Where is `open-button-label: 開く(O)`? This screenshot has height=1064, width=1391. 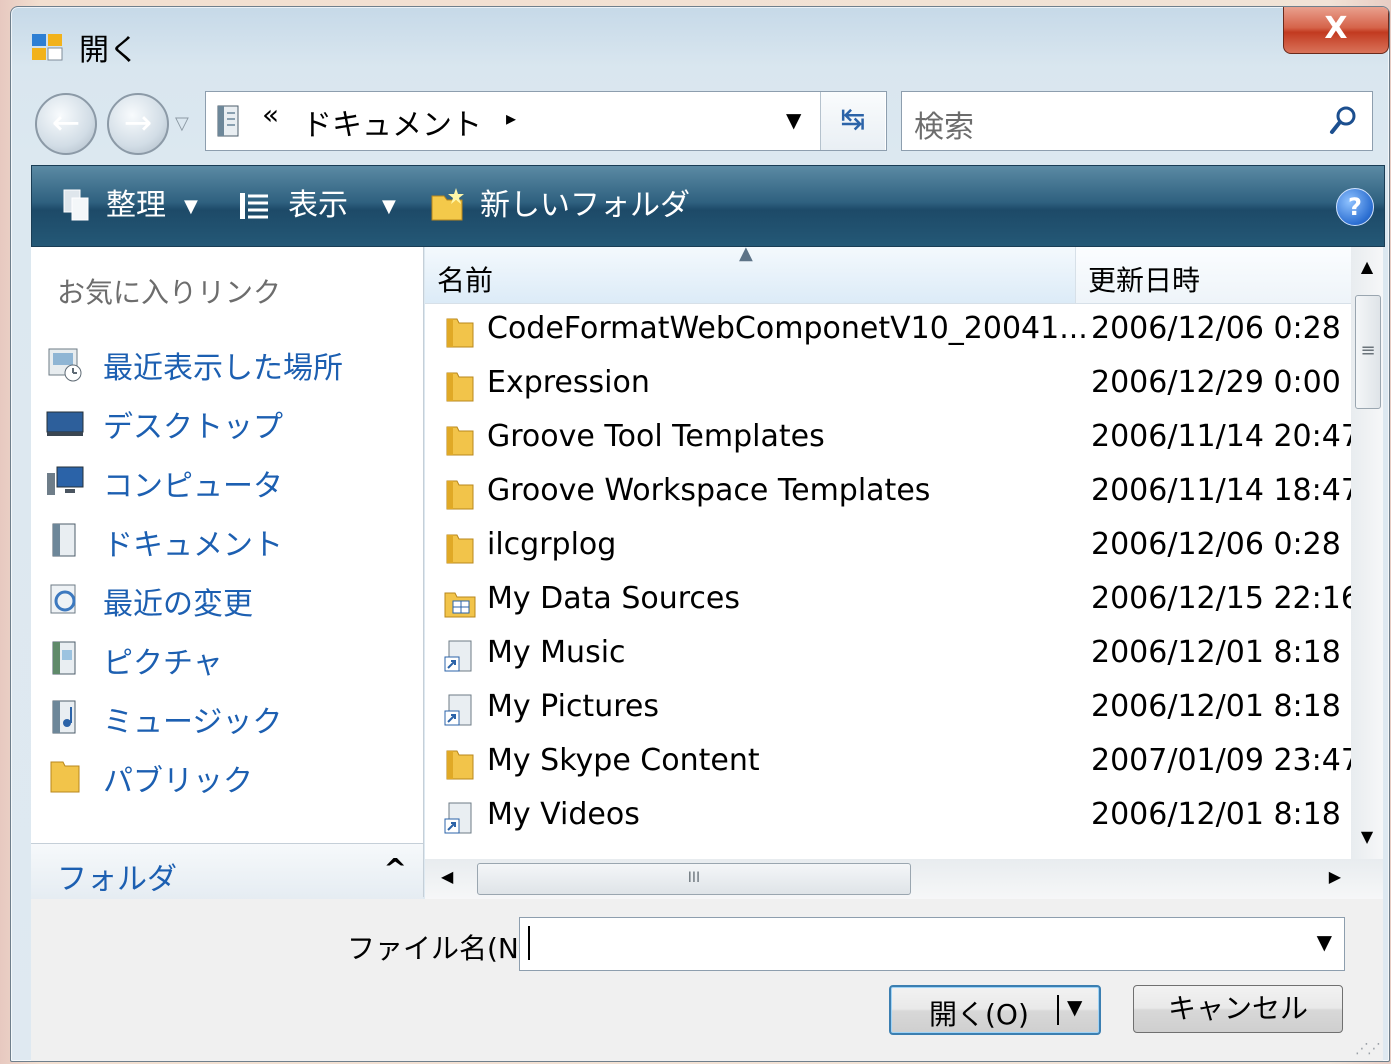 open-button-label: 開く(O) is located at coordinates (979, 1014).